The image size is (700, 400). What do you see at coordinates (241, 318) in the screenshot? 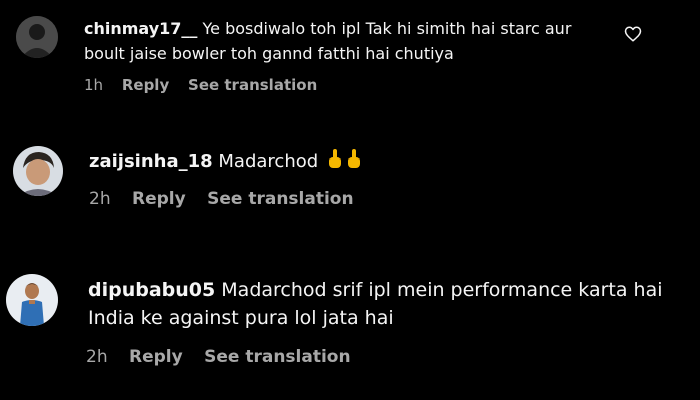
I see `comment-text-continued: India ke against pura lol jata hai` at bounding box center [241, 318].